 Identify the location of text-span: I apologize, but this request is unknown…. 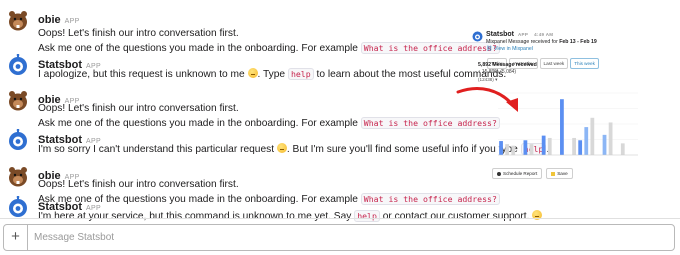
(143, 74).